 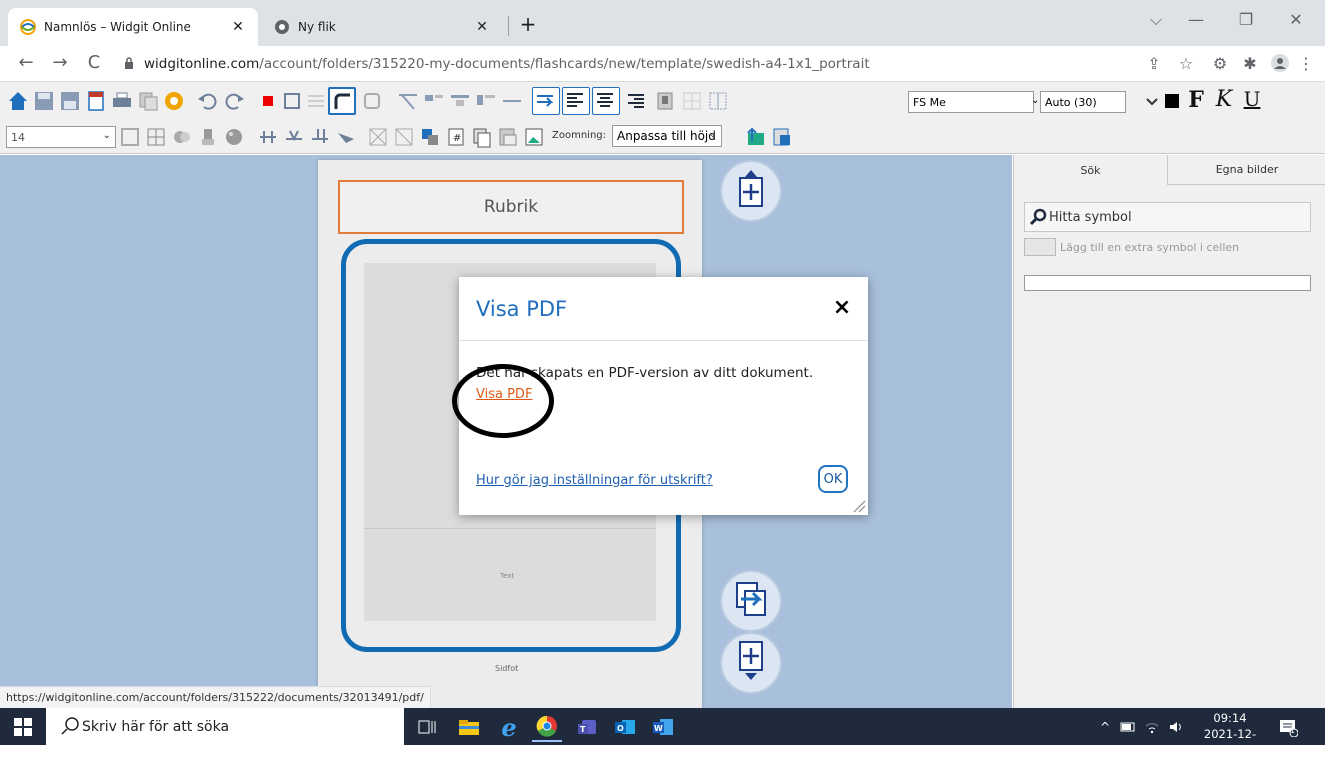 What do you see at coordinates (61, 137) in the screenshot?
I see `size-select: 14 ⌄` at bounding box center [61, 137].